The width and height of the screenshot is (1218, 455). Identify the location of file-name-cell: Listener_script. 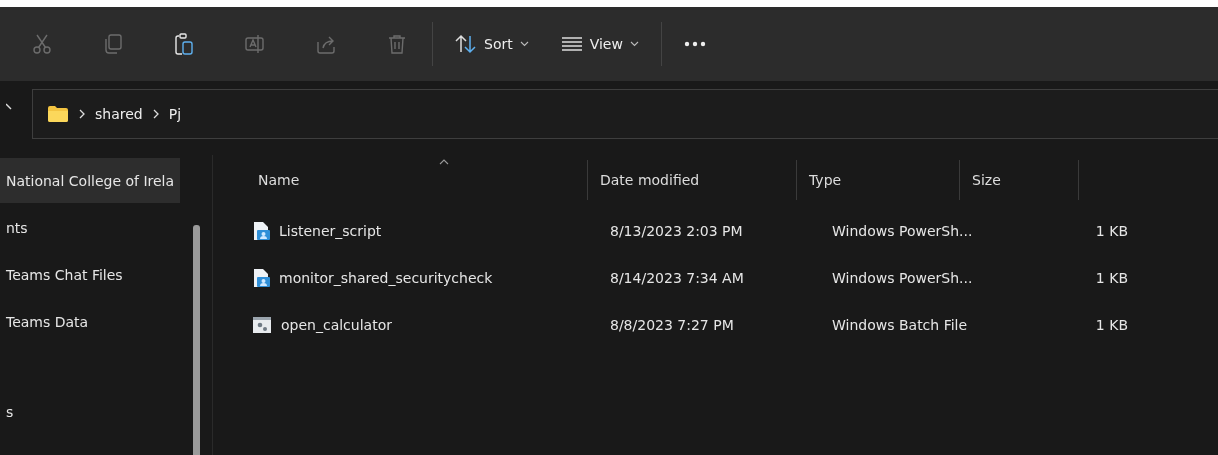
(419, 230).